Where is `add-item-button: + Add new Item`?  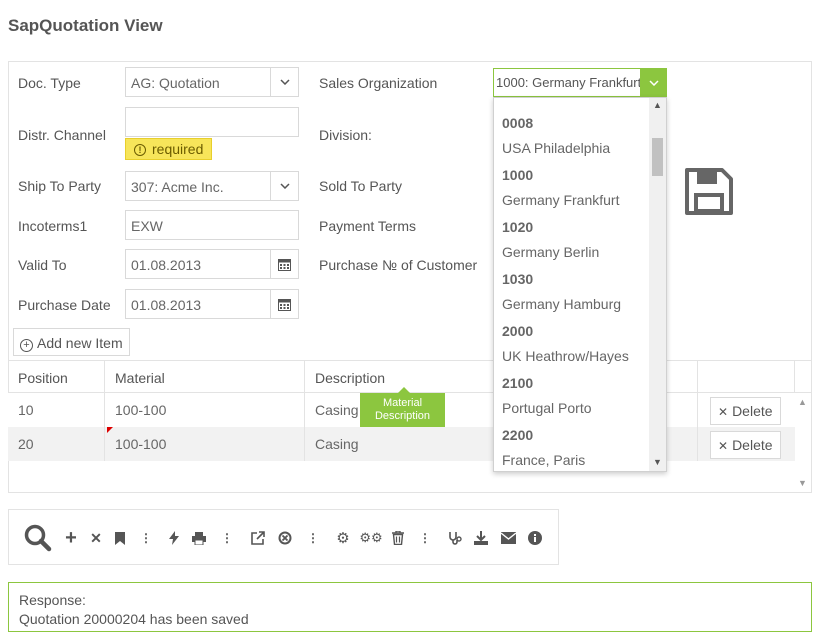 add-item-button: + Add new Item is located at coordinates (71, 342).